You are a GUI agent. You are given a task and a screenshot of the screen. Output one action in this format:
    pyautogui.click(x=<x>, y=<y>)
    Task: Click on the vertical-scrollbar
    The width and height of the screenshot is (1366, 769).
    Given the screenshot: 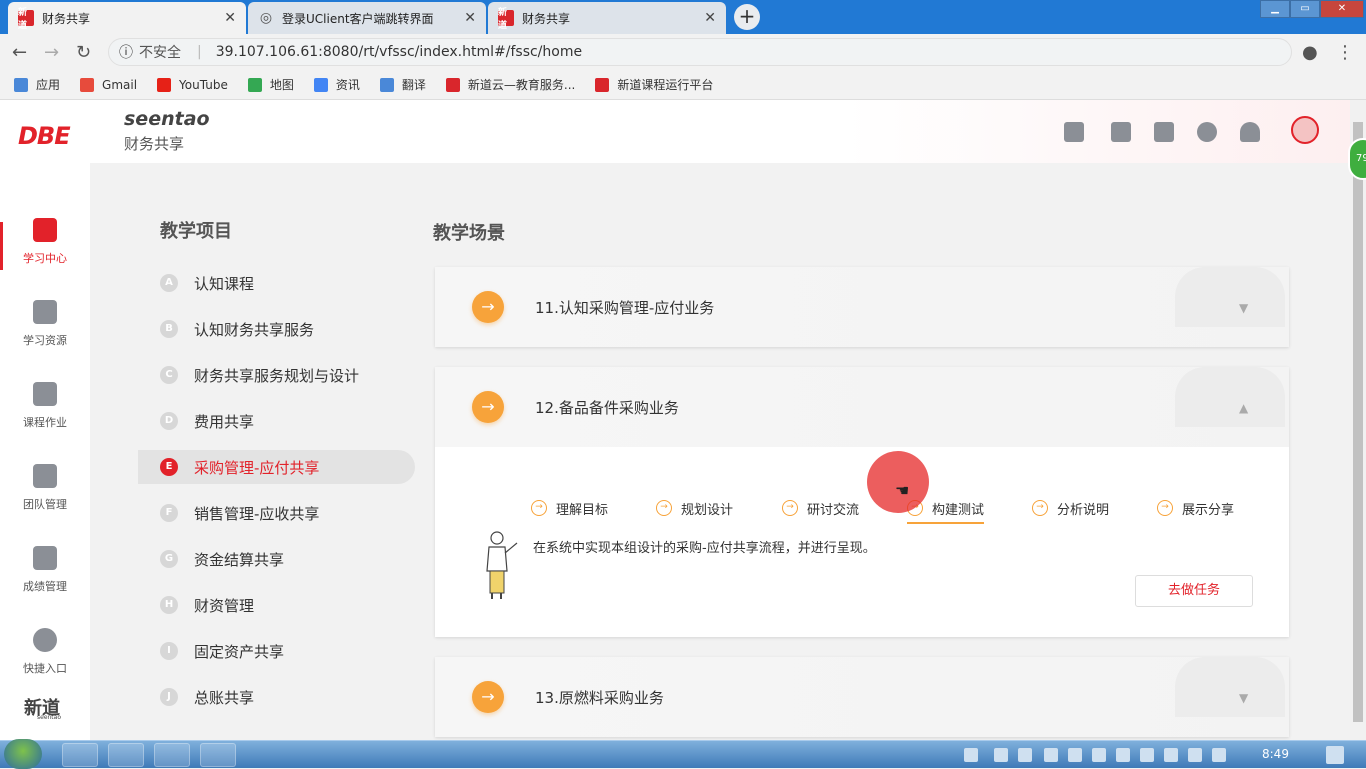 What is the action you would take?
    pyautogui.click(x=1358, y=420)
    